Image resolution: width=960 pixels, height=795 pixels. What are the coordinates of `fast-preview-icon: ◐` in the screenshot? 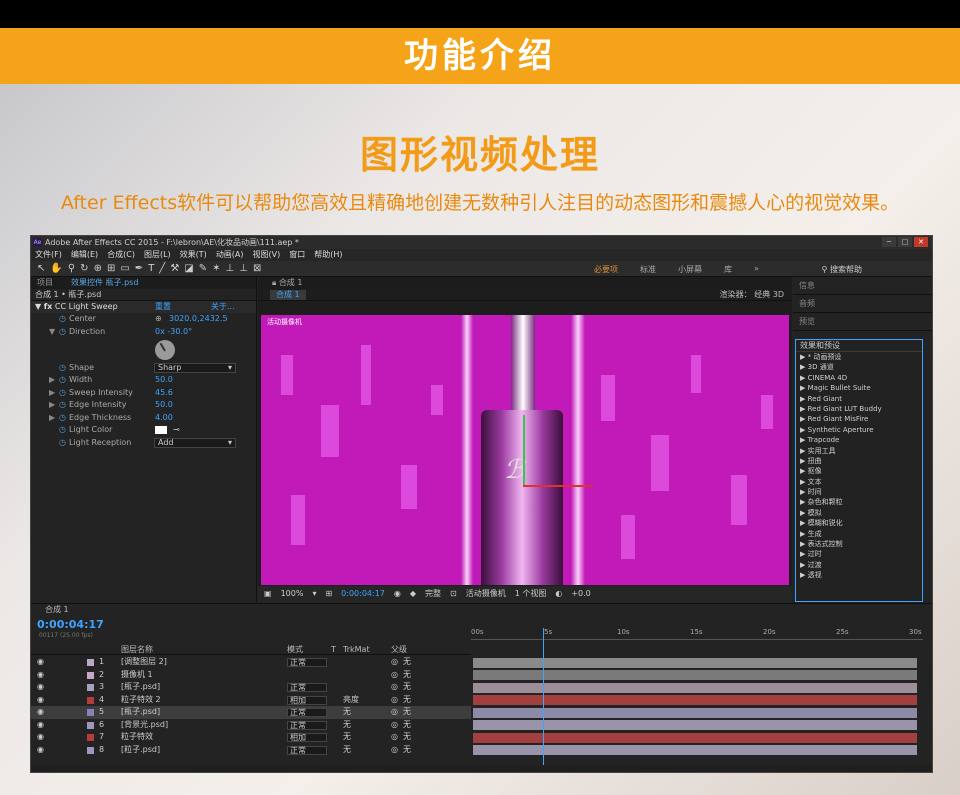 It's located at (558, 594).